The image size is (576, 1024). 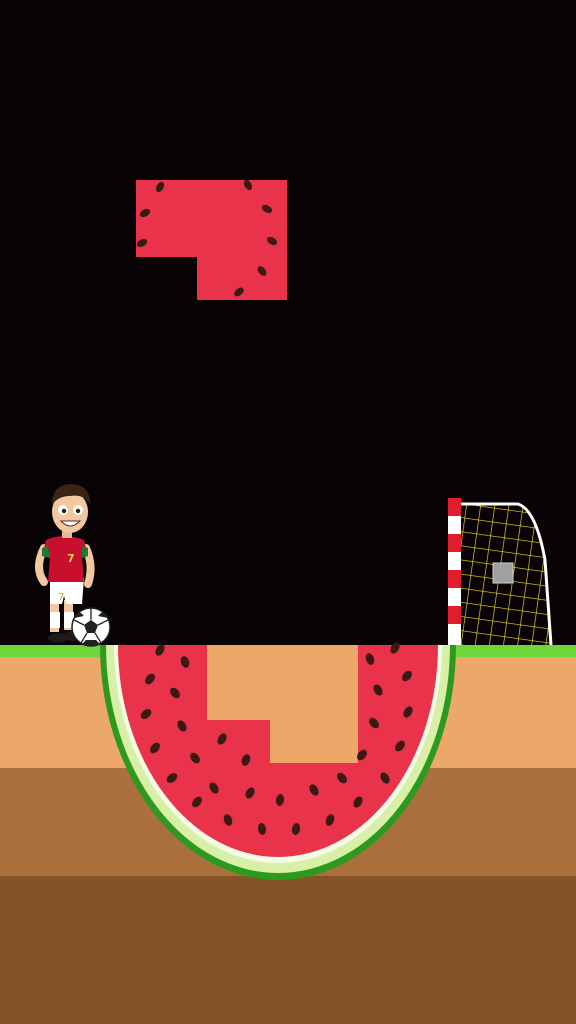 What do you see at coordinates (50, 651) in the screenshot?
I see `grass-left` at bounding box center [50, 651].